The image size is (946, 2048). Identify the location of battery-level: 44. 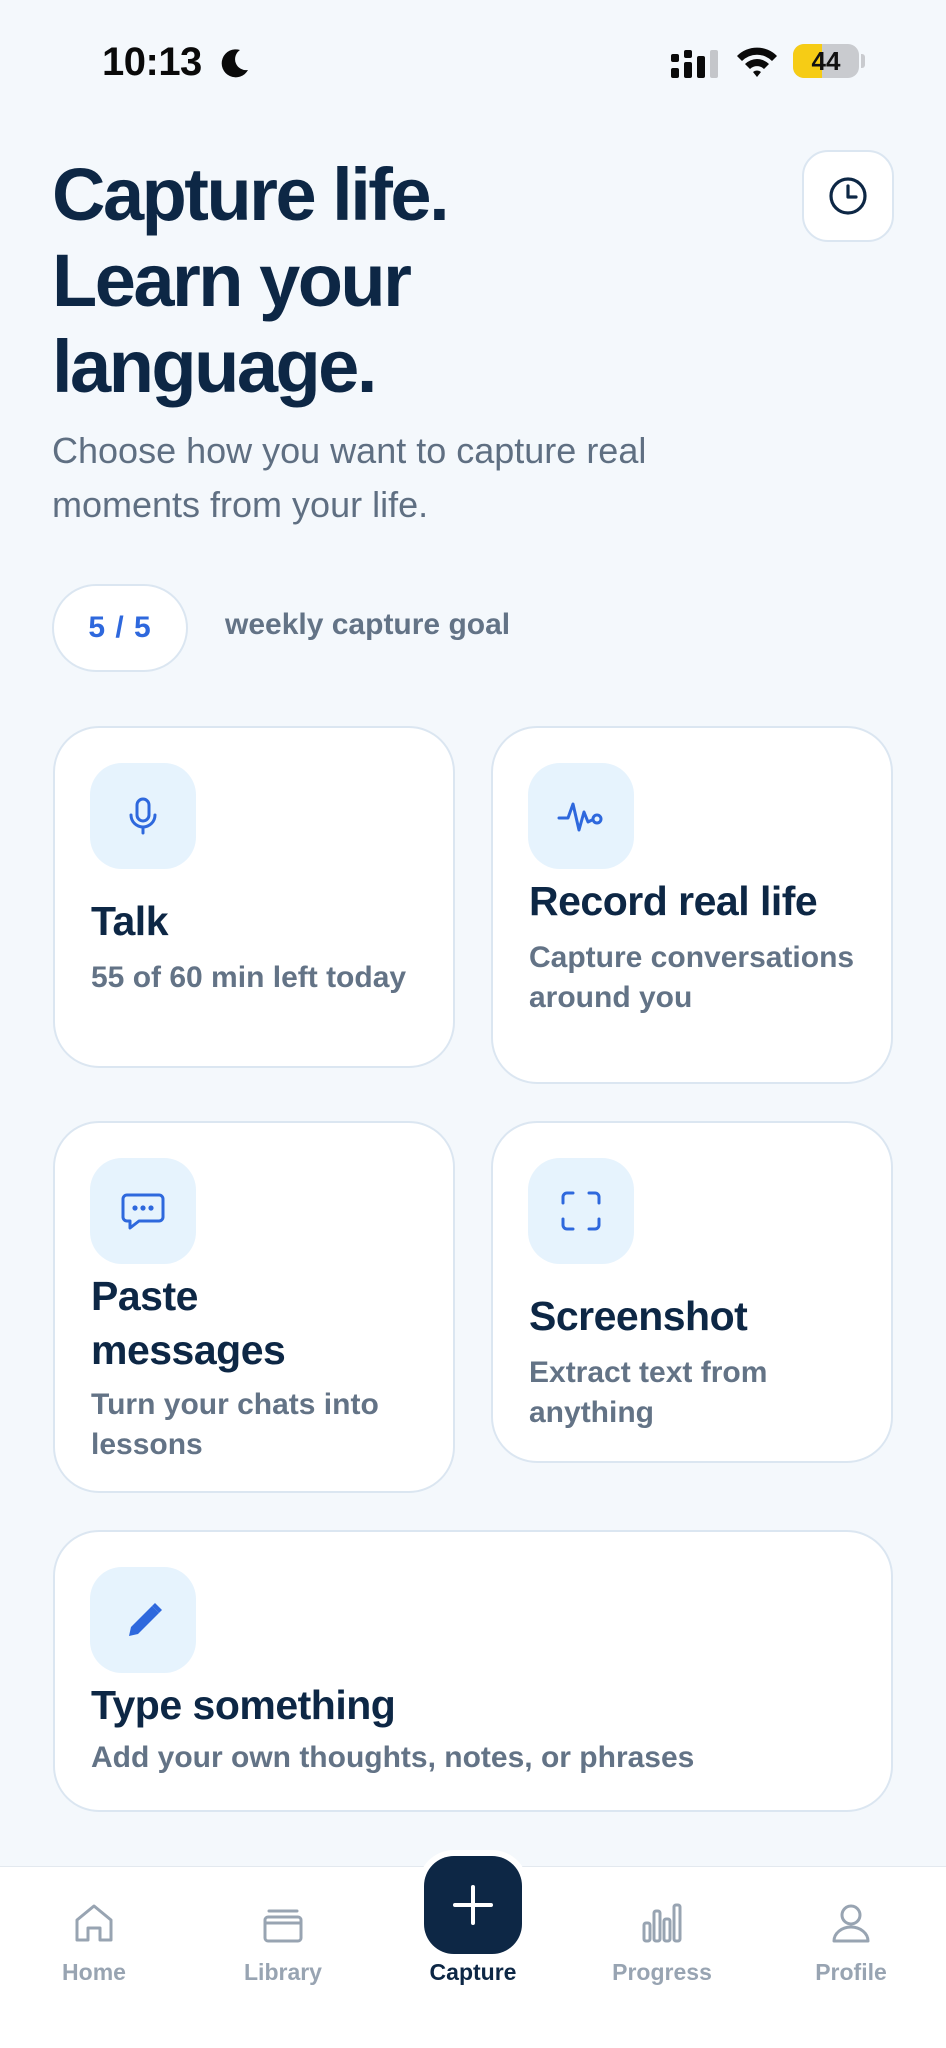
(826, 61).